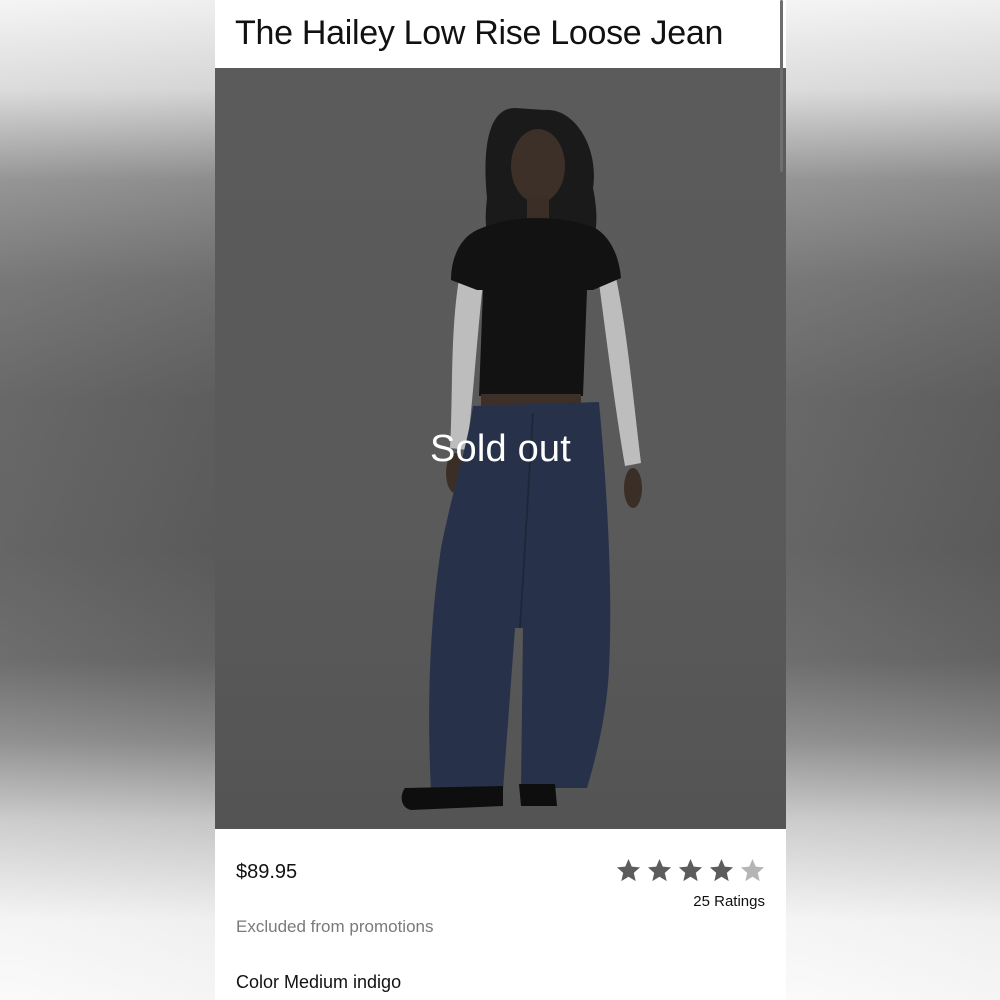 This screenshot has height=1000, width=1000. I want to click on product-title: The Hailey Low Rise Loose Jean, so click(479, 33).